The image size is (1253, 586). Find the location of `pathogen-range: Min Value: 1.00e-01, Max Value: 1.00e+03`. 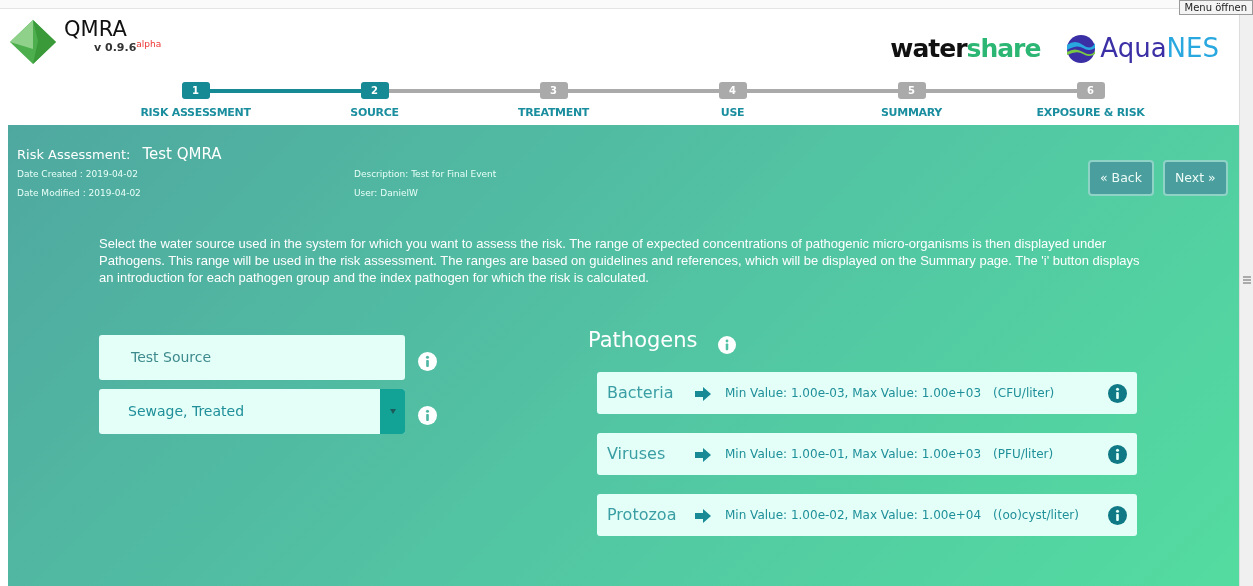

pathogen-range: Min Value: 1.00e-01, Max Value: 1.00e+03 is located at coordinates (853, 454).